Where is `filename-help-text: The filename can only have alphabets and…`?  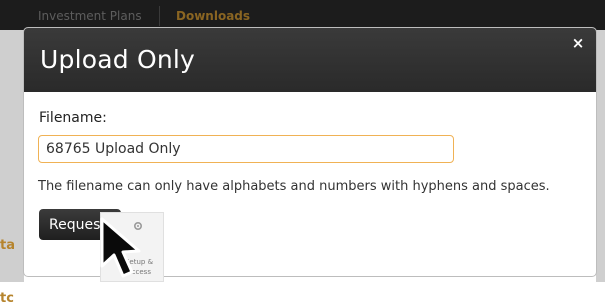
filename-help-text: The filename can only have alphabets and… is located at coordinates (294, 186).